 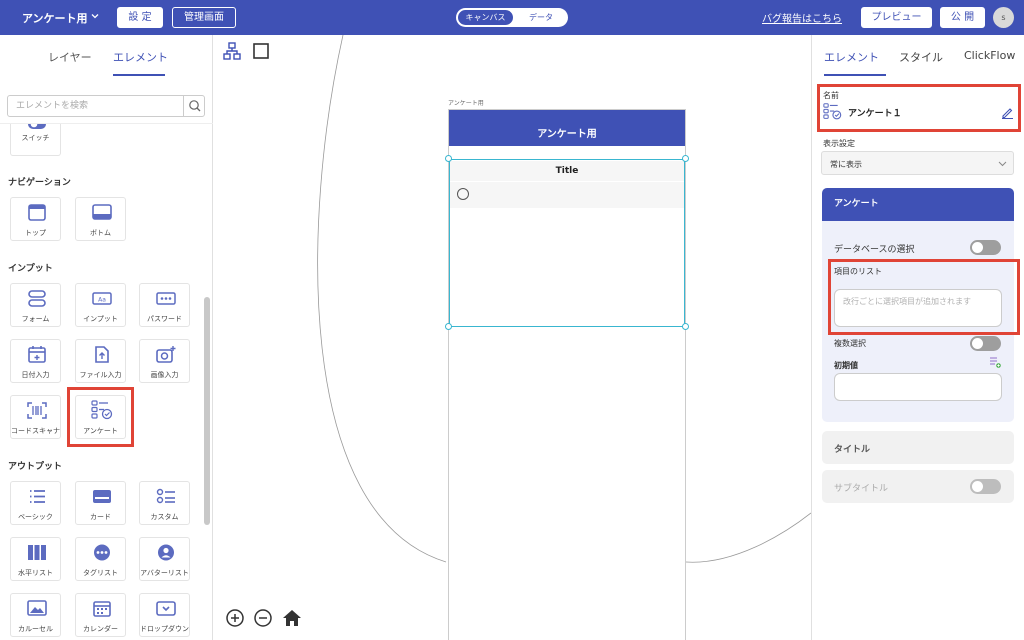 I want to click on publish-button: 公 開, so click(x=962, y=17).